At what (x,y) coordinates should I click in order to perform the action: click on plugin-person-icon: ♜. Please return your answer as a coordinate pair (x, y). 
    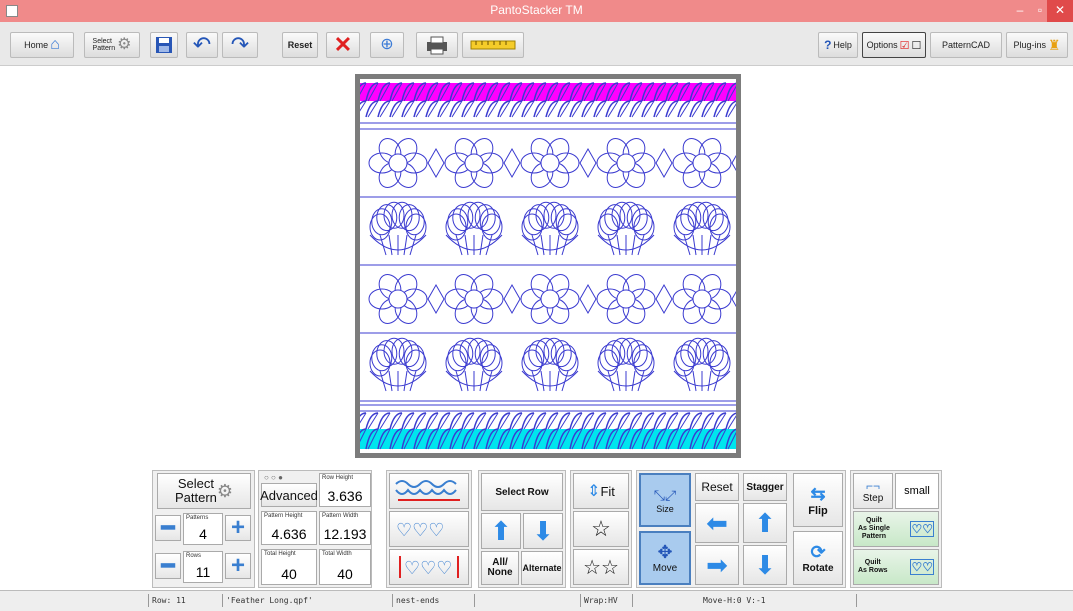
    Looking at the image, I should click on (1054, 44).